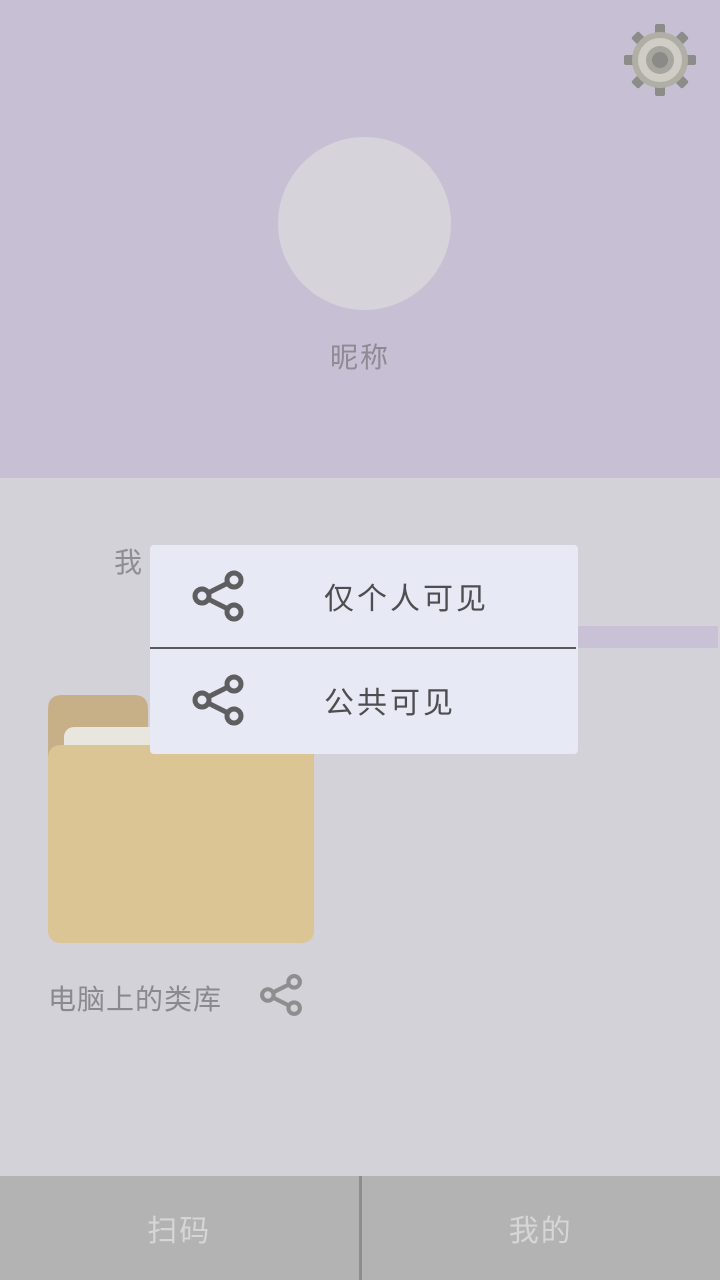 The width and height of the screenshot is (720, 1280). What do you see at coordinates (359, 357) in the screenshot?
I see `nickname-label: 昵称` at bounding box center [359, 357].